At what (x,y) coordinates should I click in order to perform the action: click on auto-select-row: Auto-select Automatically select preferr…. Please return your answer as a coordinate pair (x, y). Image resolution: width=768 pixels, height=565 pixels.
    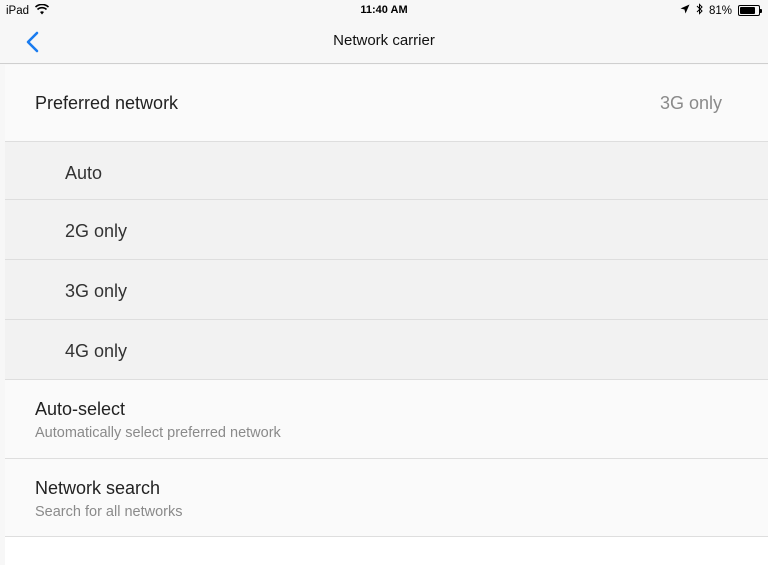
    Looking at the image, I should click on (386, 419).